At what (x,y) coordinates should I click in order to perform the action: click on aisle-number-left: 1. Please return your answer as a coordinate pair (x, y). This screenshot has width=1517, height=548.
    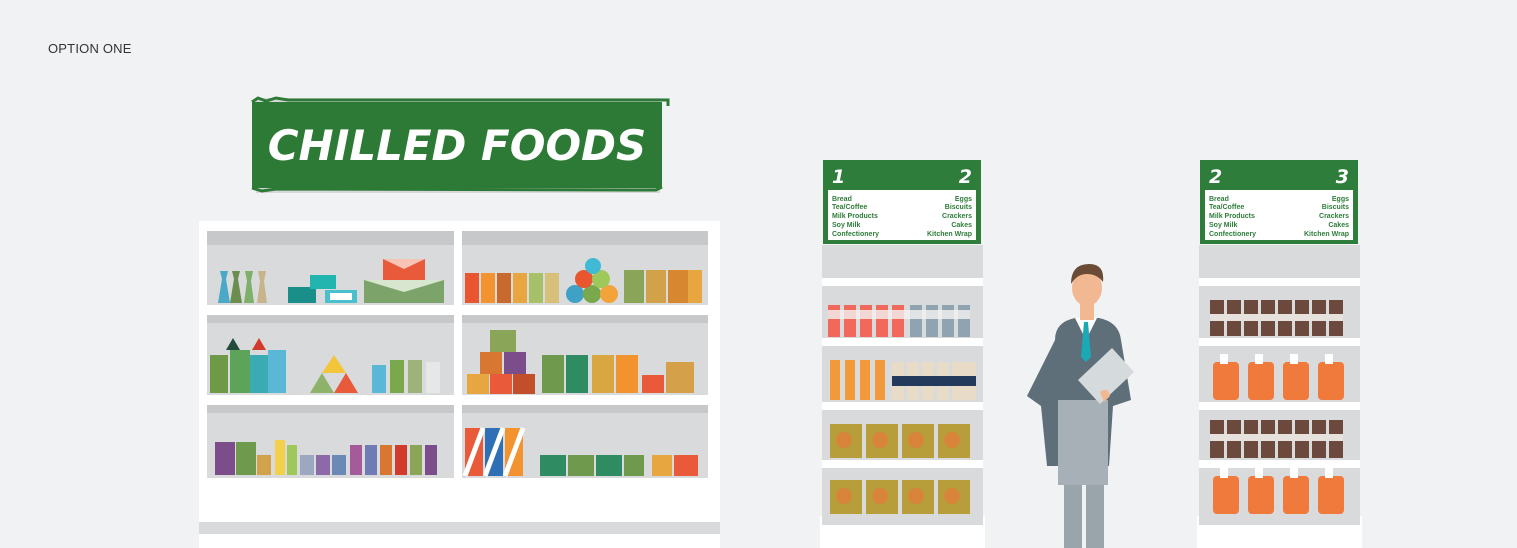
    Looking at the image, I should click on (838, 177).